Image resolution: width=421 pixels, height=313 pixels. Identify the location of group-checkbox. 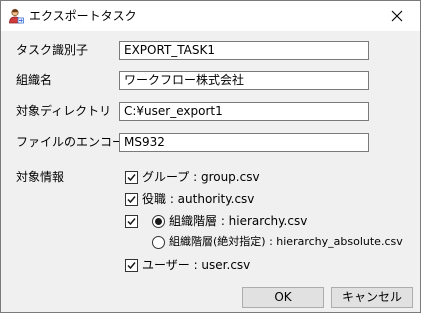
(131, 177).